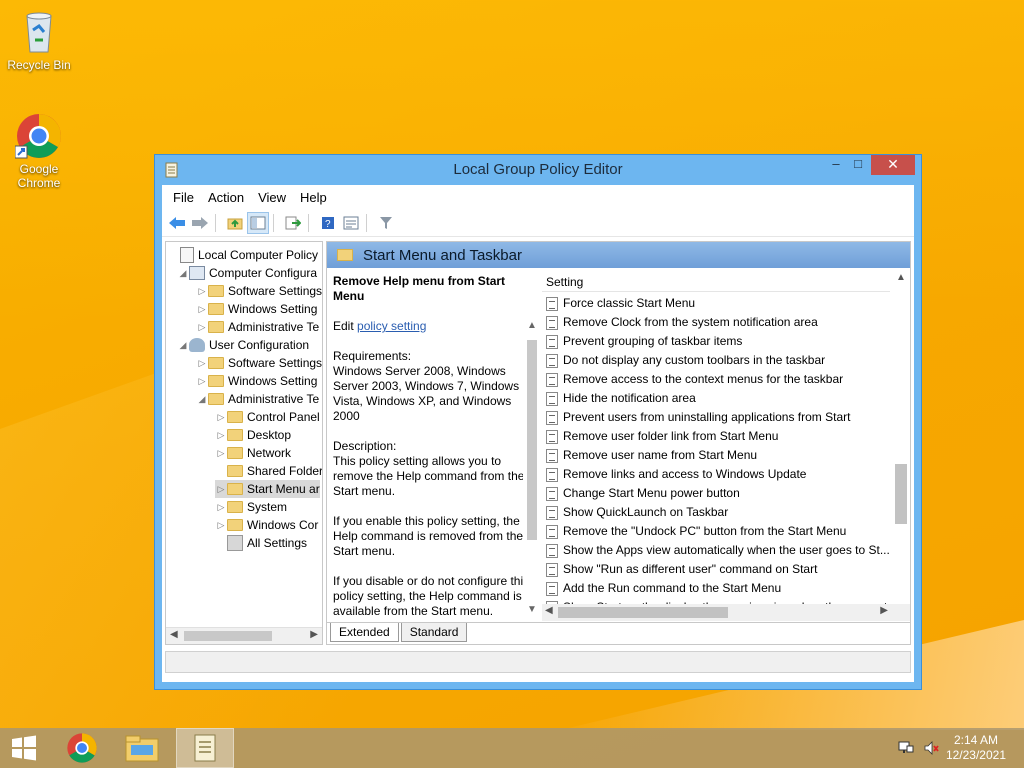 Image resolution: width=1024 pixels, height=768 pixels. What do you see at coordinates (906, 748) in the screenshot?
I see `network-icon` at bounding box center [906, 748].